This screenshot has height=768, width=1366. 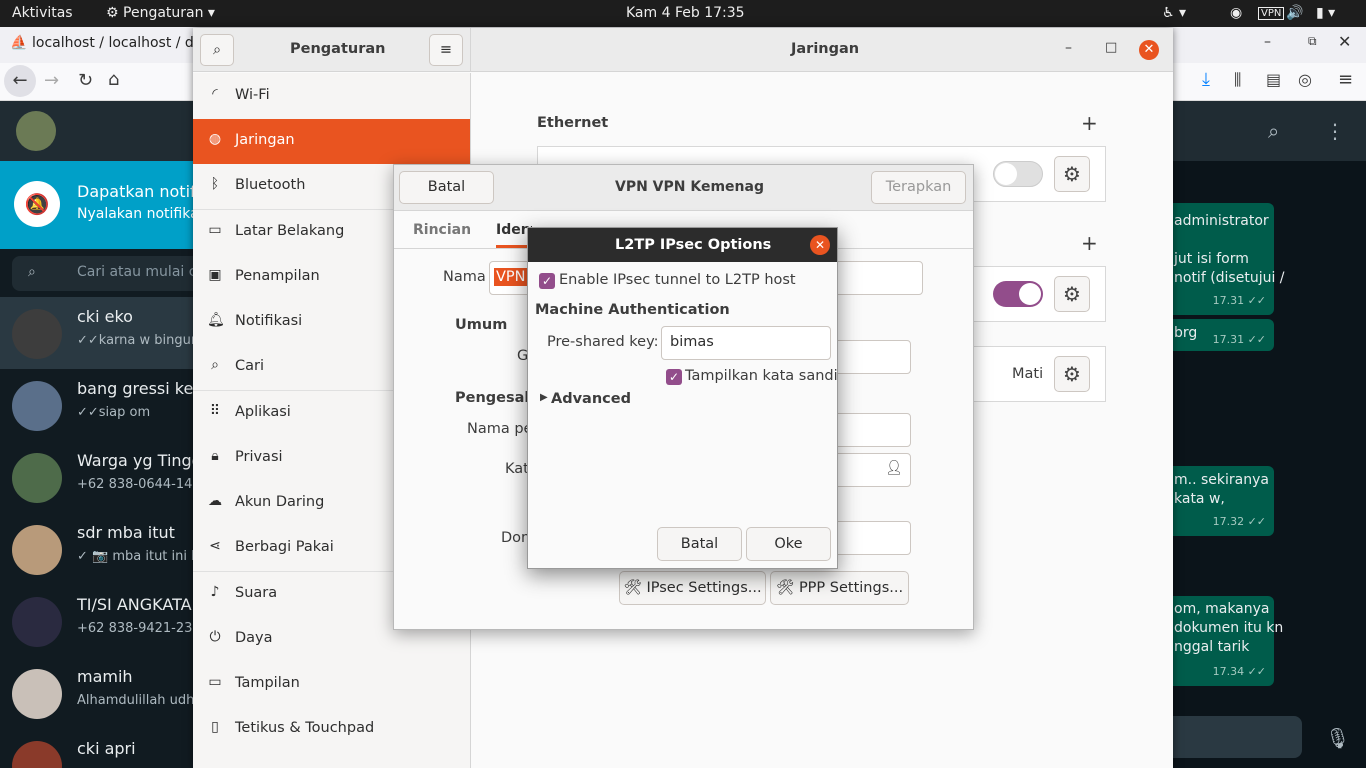 I want to click on app-menu: ⚙ Pengaturan ▾, so click(x=160, y=13).